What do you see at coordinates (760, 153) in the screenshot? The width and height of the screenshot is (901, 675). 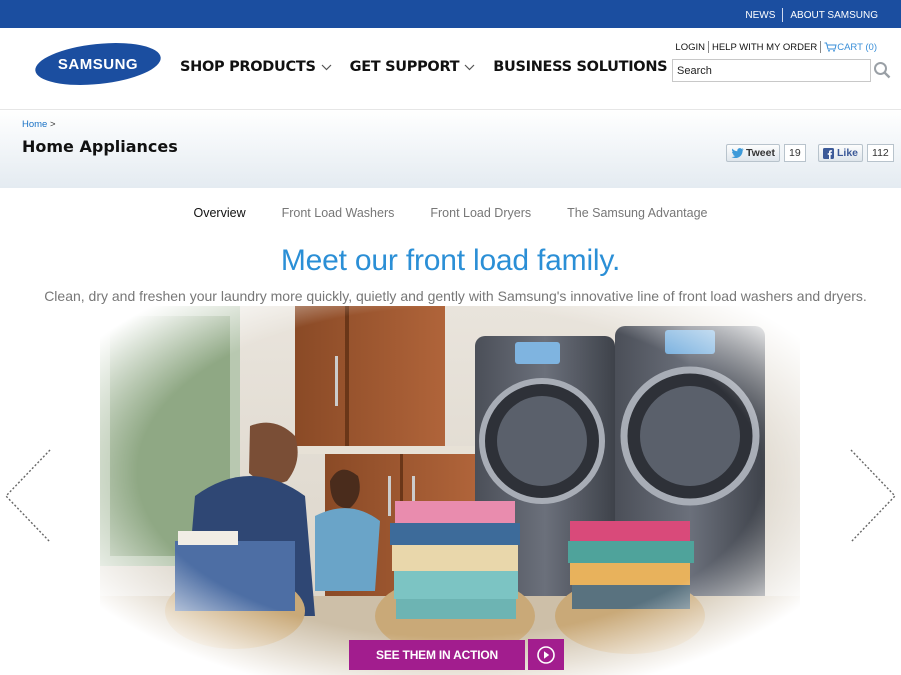 I see `tweet-label: Tweet` at bounding box center [760, 153].